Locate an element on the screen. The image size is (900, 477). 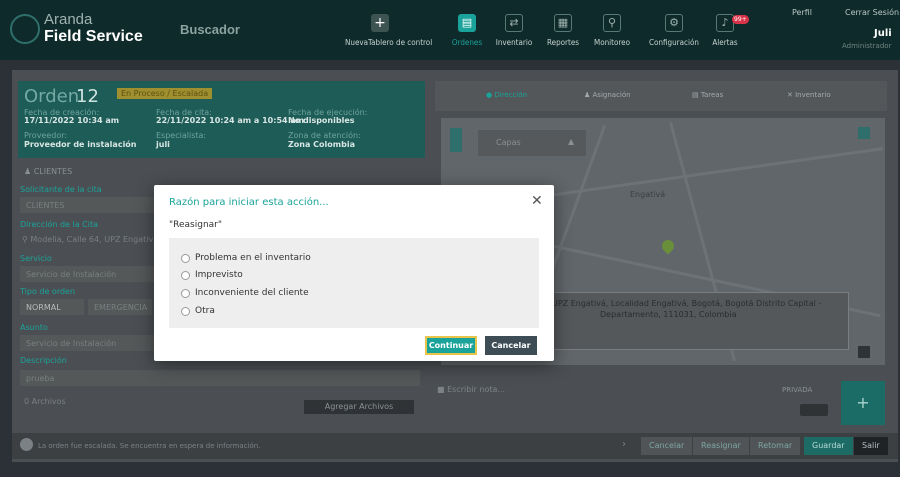
reason-option-inventory: Problema en el inventario is located at coordinates (246, 258).